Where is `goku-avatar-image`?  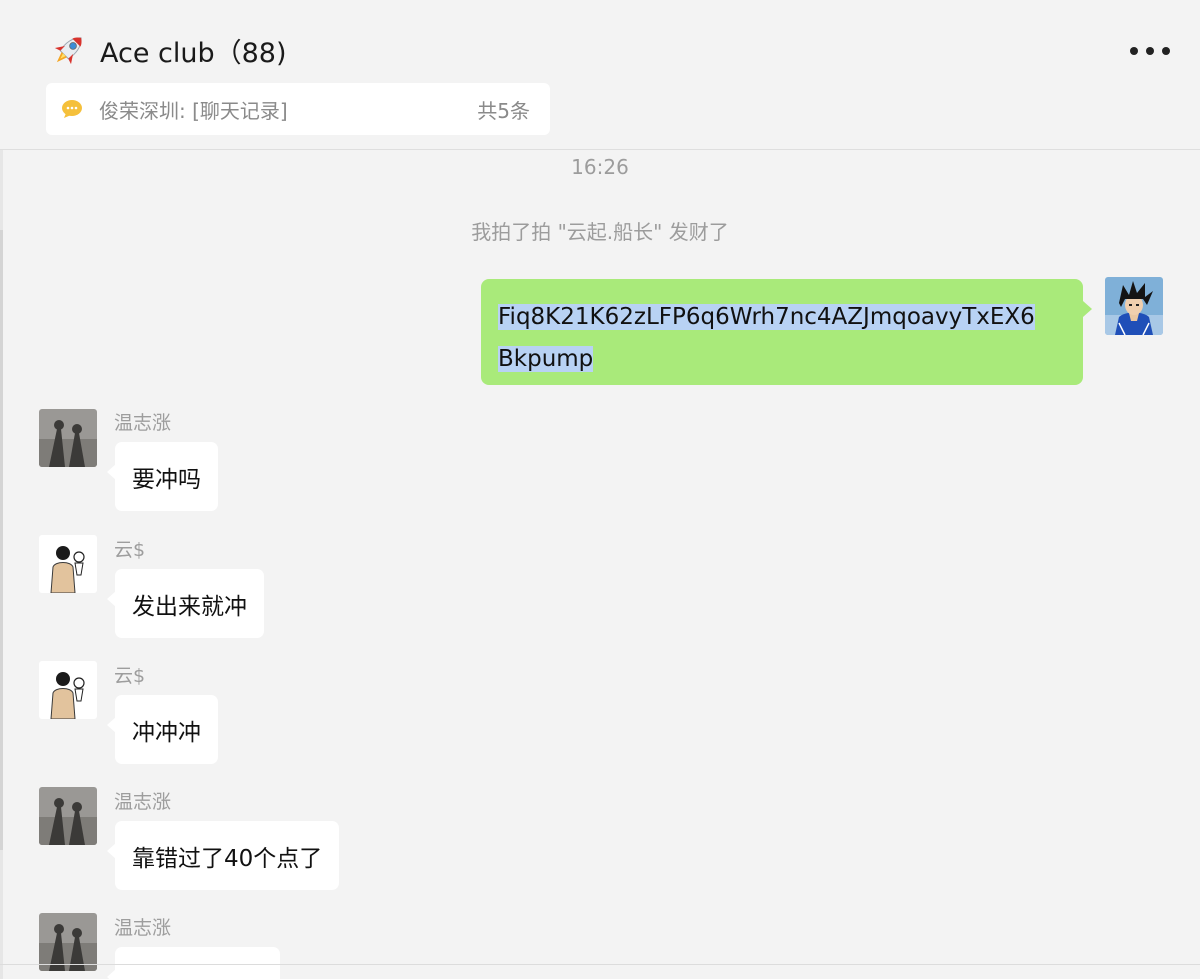
goku-avatar-image is located at coordinates (1134, 306).